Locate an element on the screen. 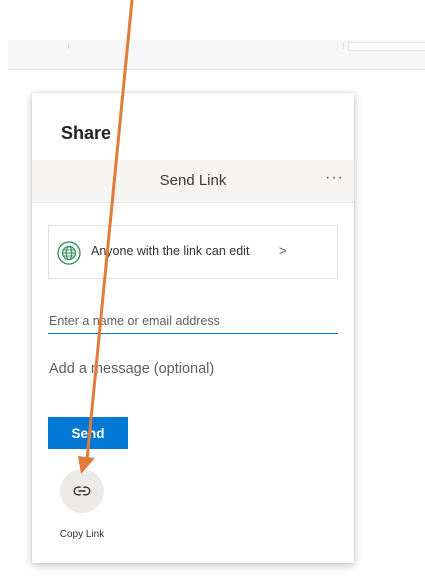 The height and width of the screenshot is (579, 425). copy-link-label: Copy Link is located at coordinates (82, 534).